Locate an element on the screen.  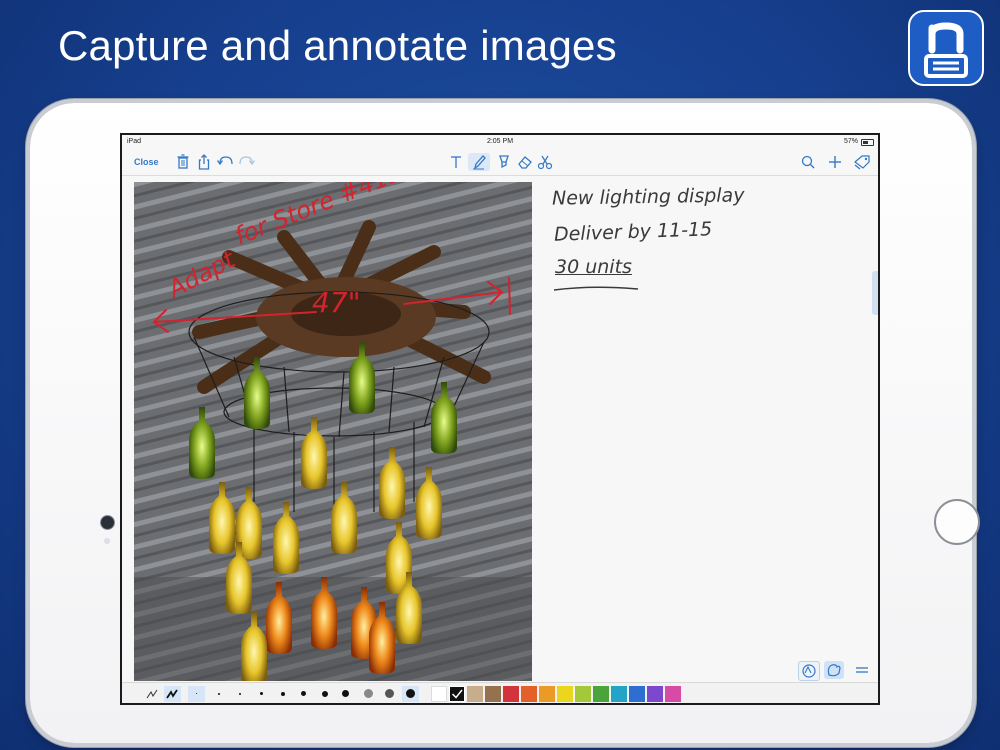
pen-palette is located at coordinates (500, 692).